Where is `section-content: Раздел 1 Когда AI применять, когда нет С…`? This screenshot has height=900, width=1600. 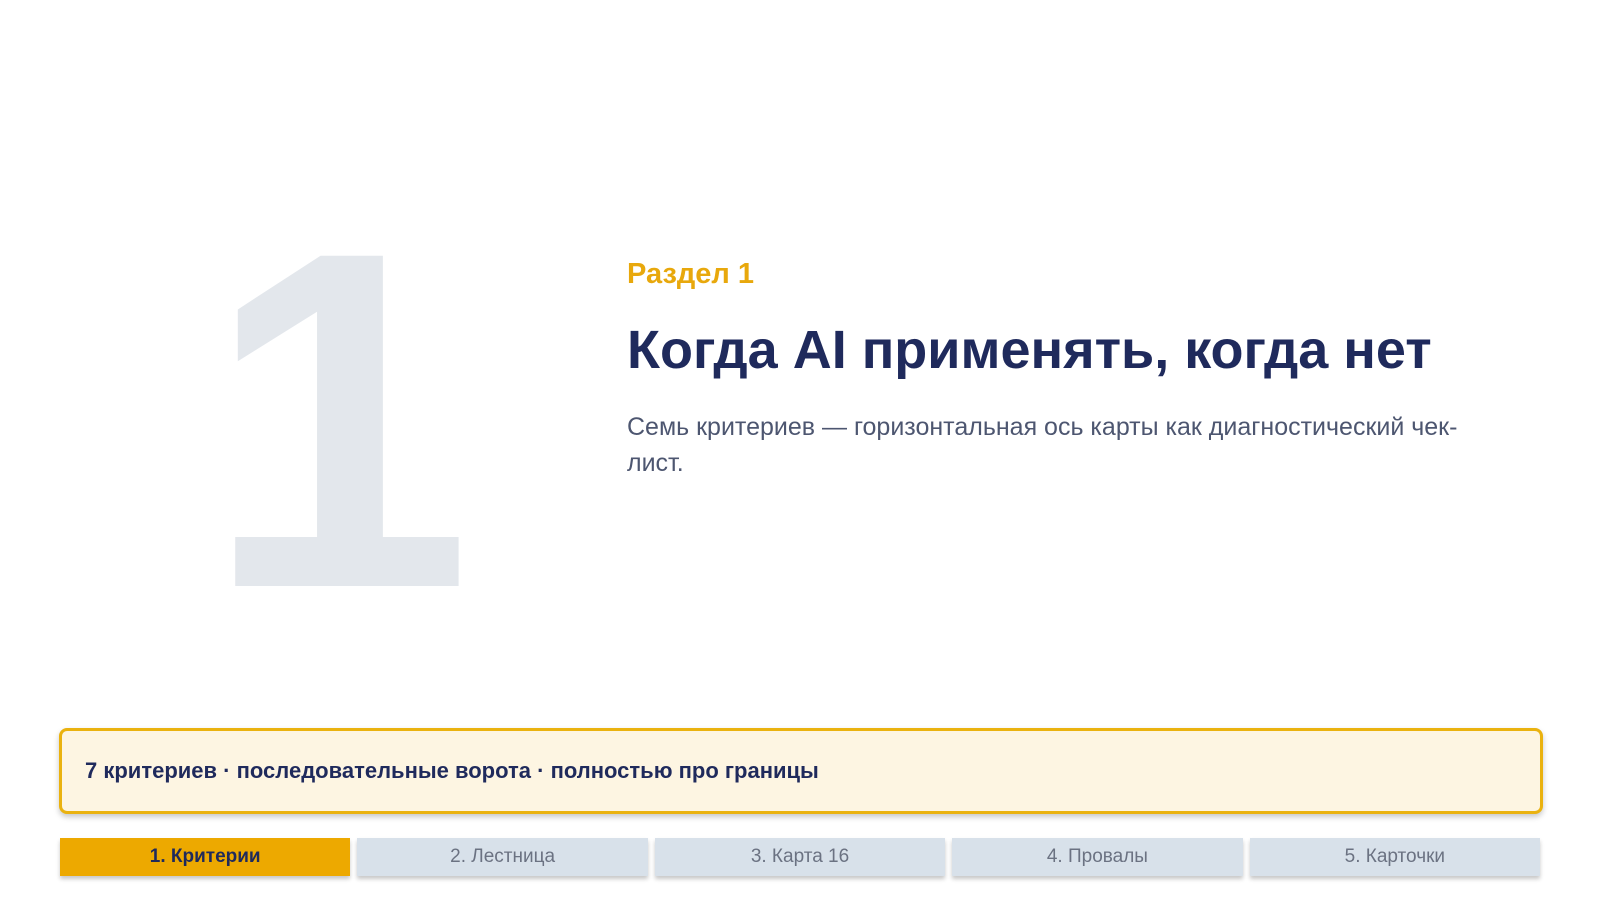 section-content: Раздел 1 Когда AI применять, когда нет С… is located at coordinates (1067, 368).